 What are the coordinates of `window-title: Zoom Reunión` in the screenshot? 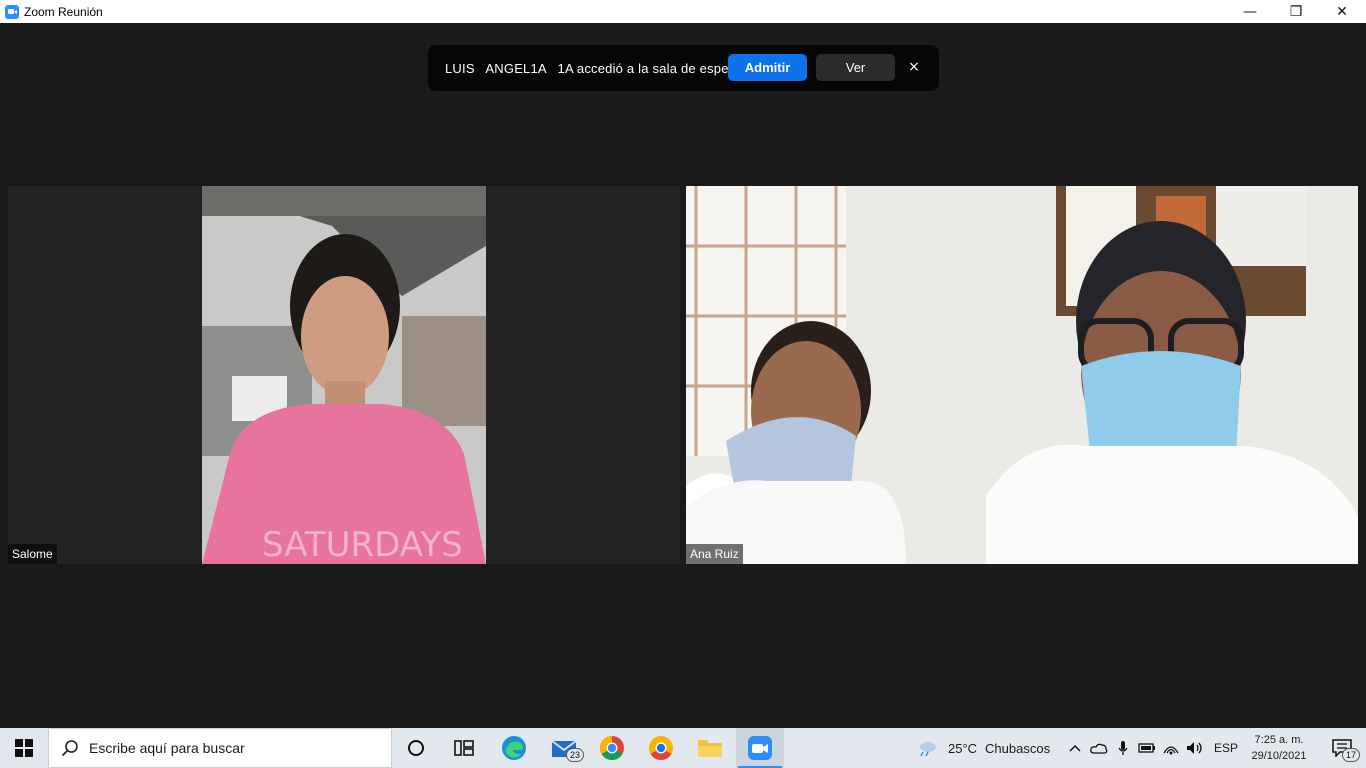 It's located at (63, 11).